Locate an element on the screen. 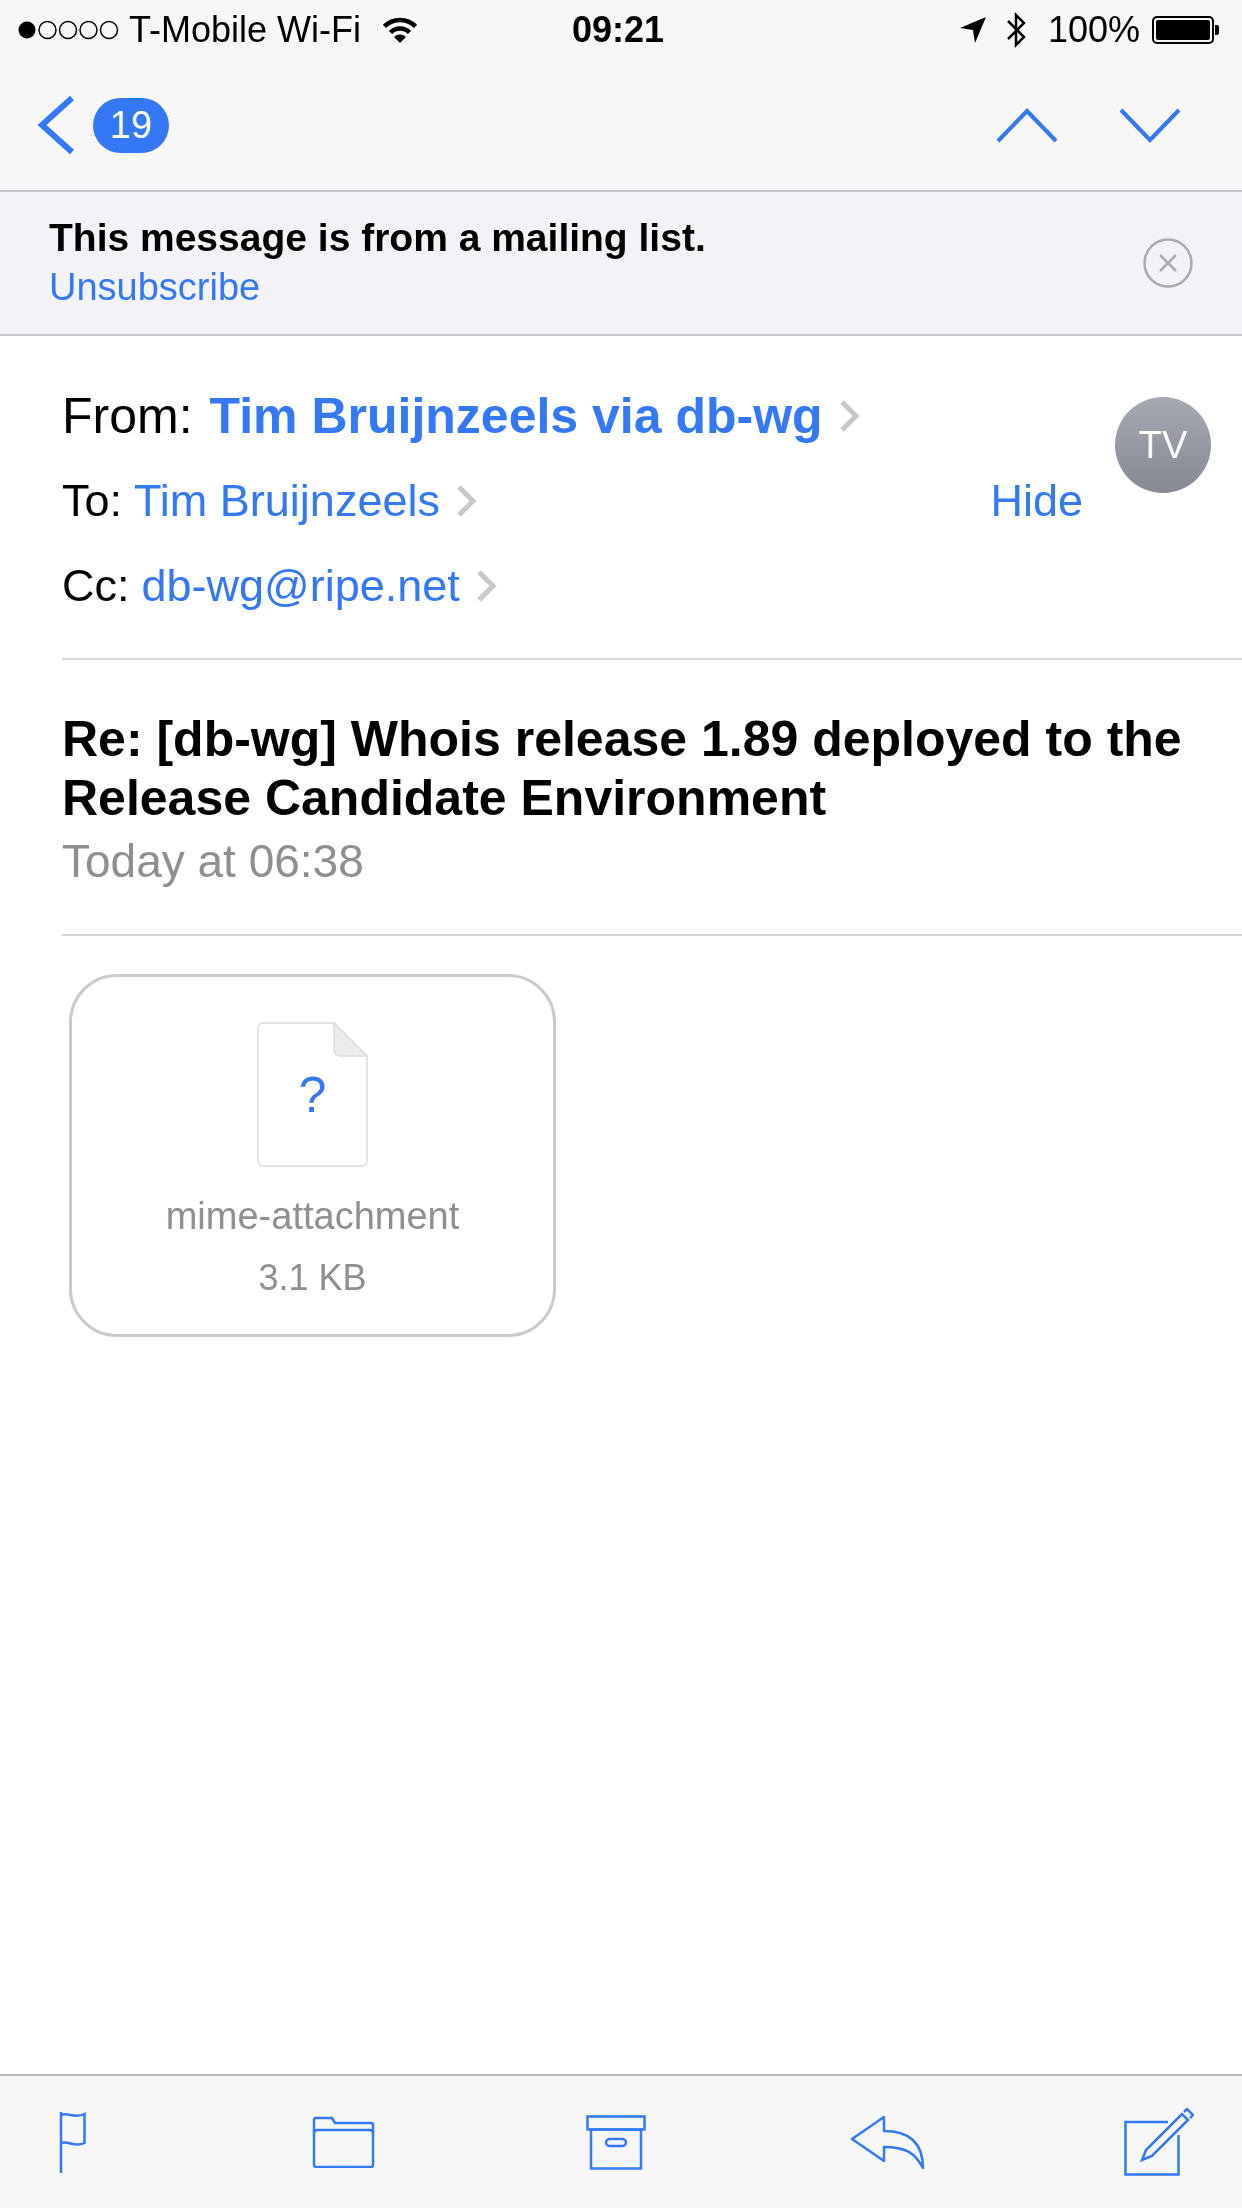 This screenshot has width=1242, height=2208. recipient-link: Tim Bruijnzeels is located at coordinates (287, 500).